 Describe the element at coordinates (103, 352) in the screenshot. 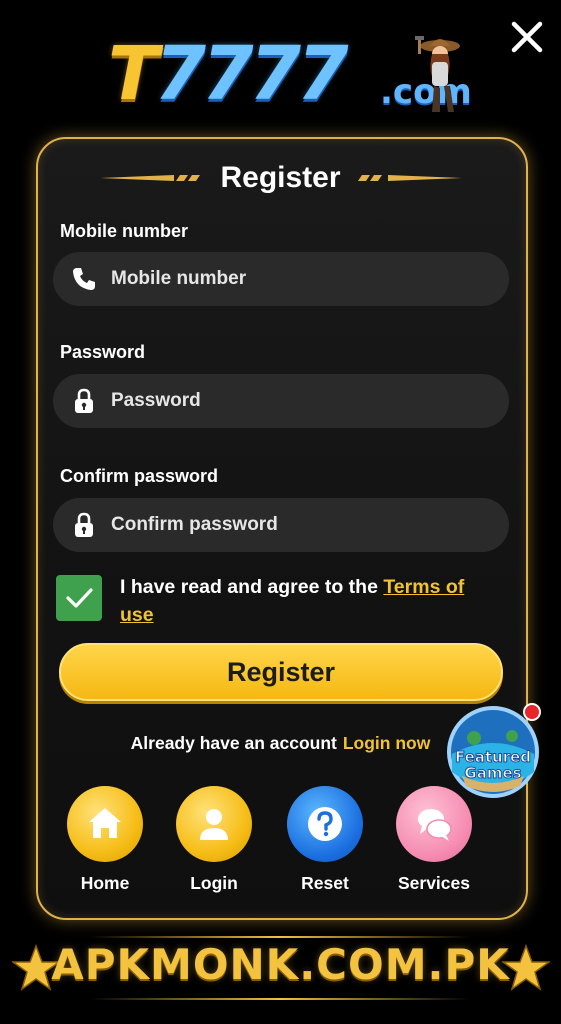

I see `password-label: Password` at that location.